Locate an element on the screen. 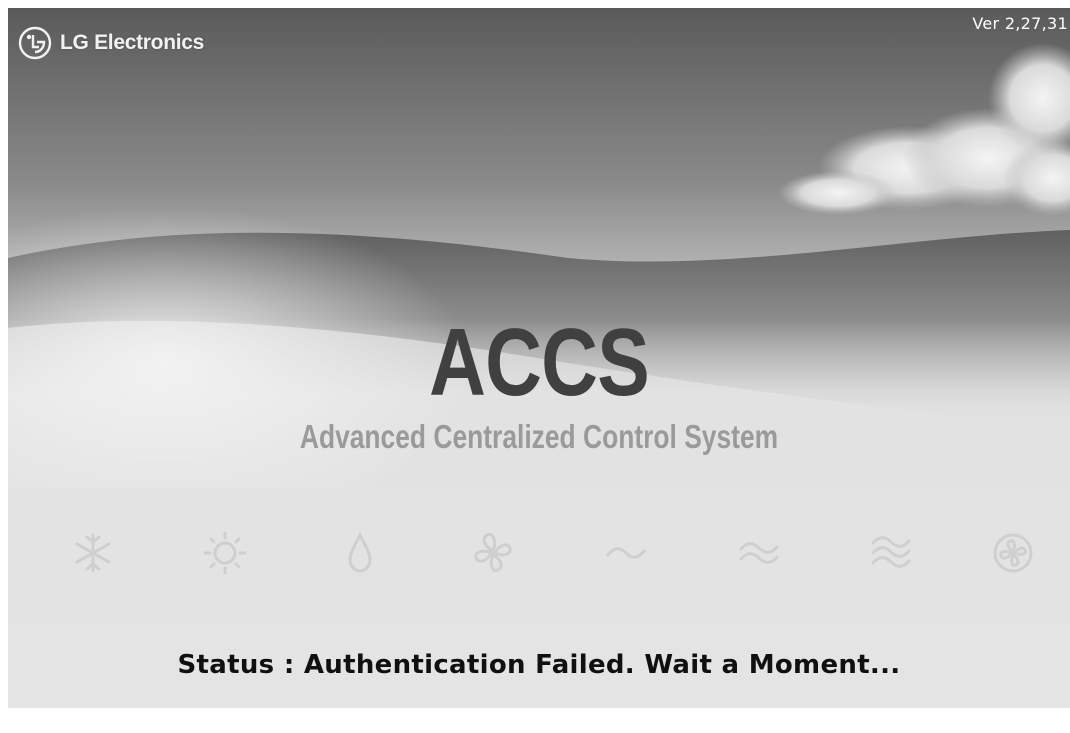 This screenshot has height=733, width=1070. wave-icon is located at coordinates (626, 553).